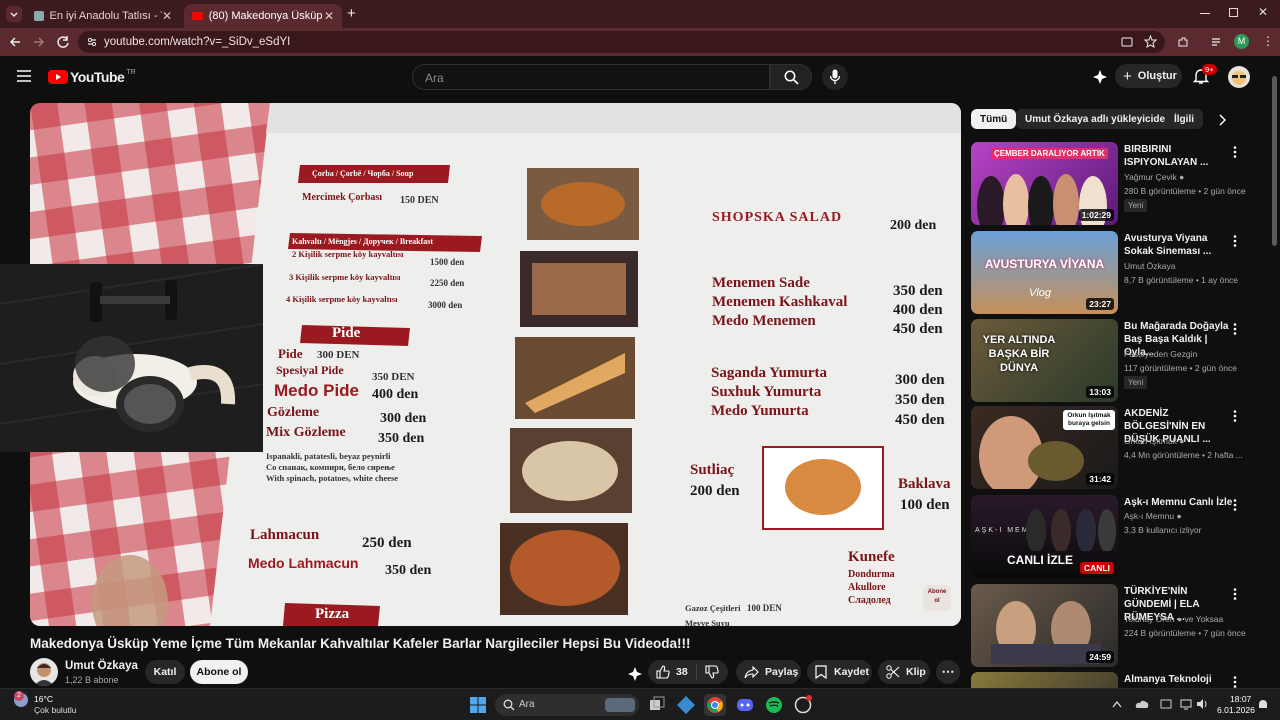  What do you see at coordinates (1186, 704) in the screenshot?
I see `network-icon` at bounding box center [1186, 704].